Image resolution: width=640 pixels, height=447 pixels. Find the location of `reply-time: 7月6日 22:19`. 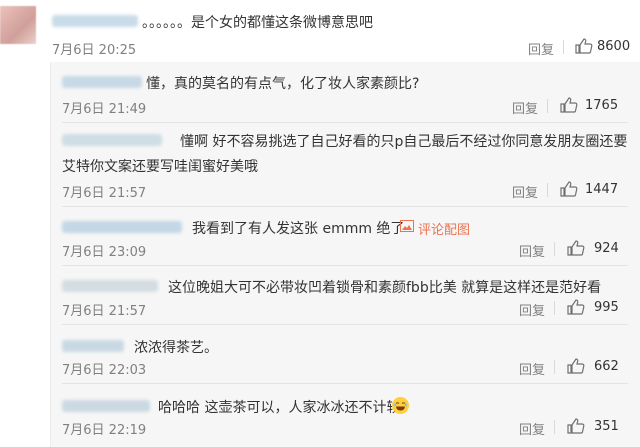

reply-time: 7月6日 22:19 is located at coordinates (104, 430).